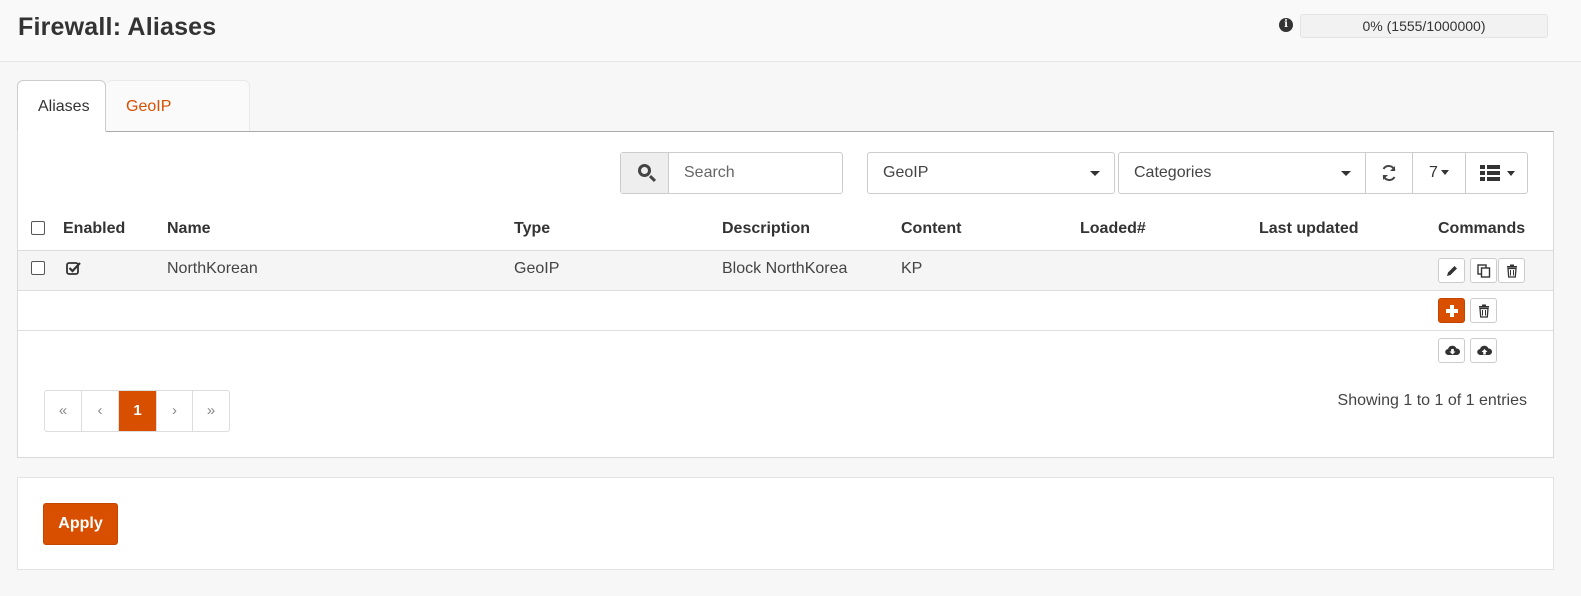 The height and width of the screenshot is (596, 1581). Describe the element at coordinates (189, 229) in the screenshot. I see `column-header-name: Name` at that location.